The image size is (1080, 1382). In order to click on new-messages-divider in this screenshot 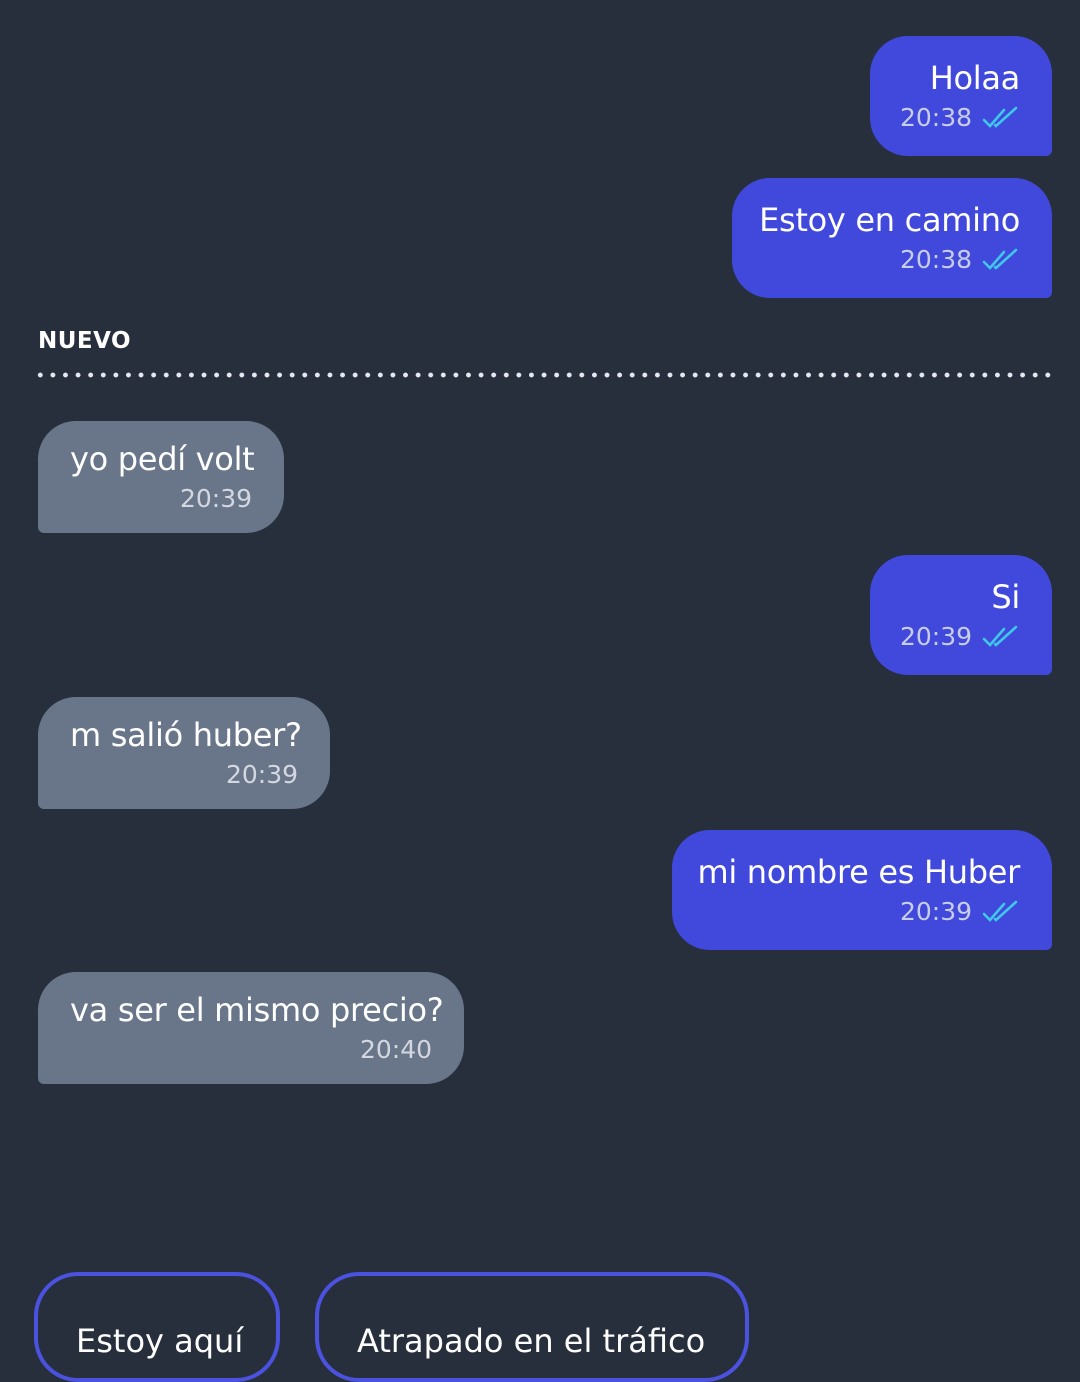, I will do `click(543, 375)`.